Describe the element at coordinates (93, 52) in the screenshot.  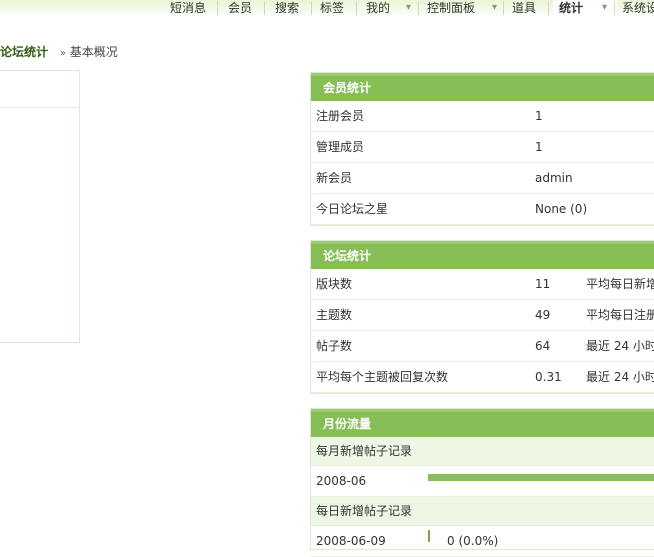
I see `breadcrumb-current: 基本概况` at that location.